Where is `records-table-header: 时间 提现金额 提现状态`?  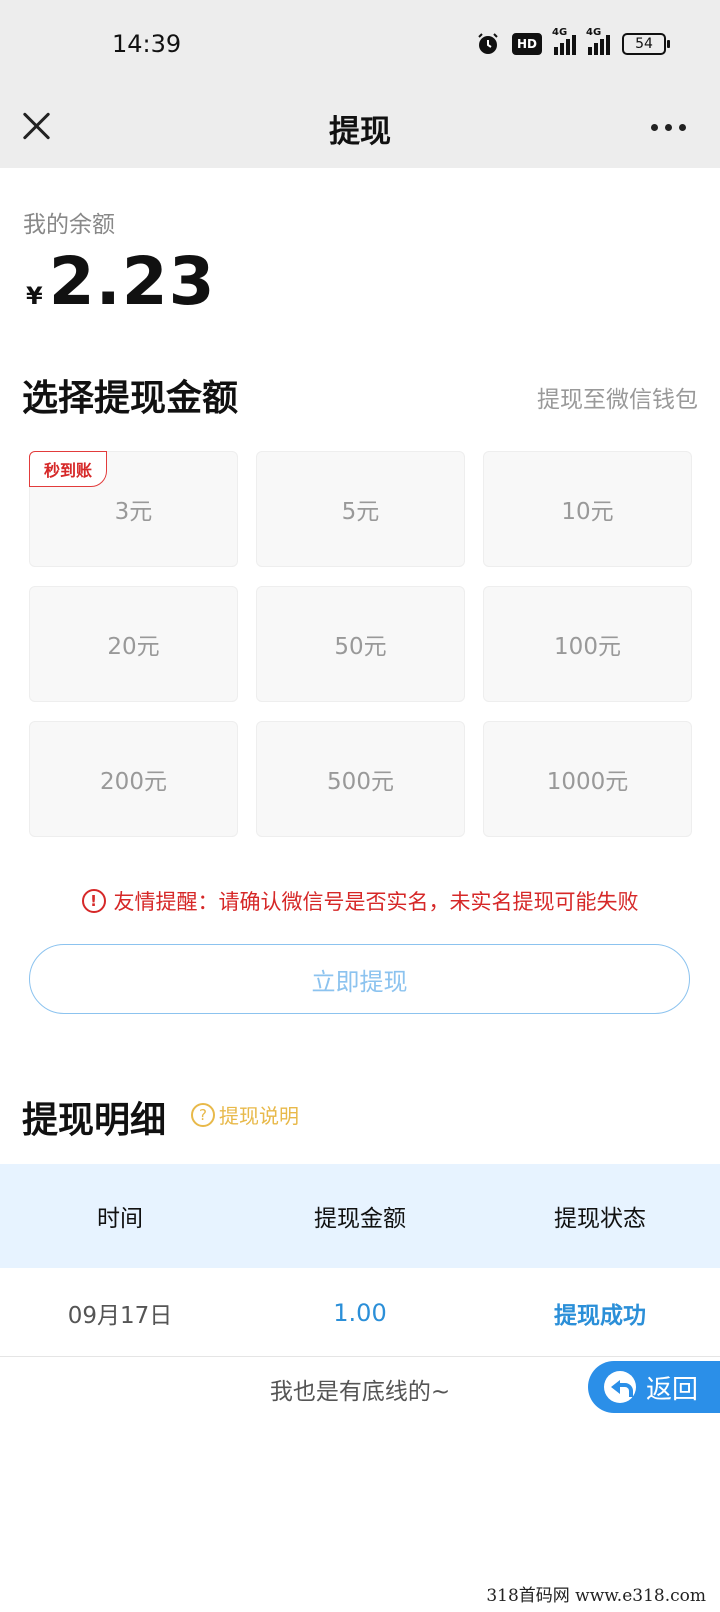
records-table-header: 时间 提现金额 提现状态 is located at coordinates (360, 1216).